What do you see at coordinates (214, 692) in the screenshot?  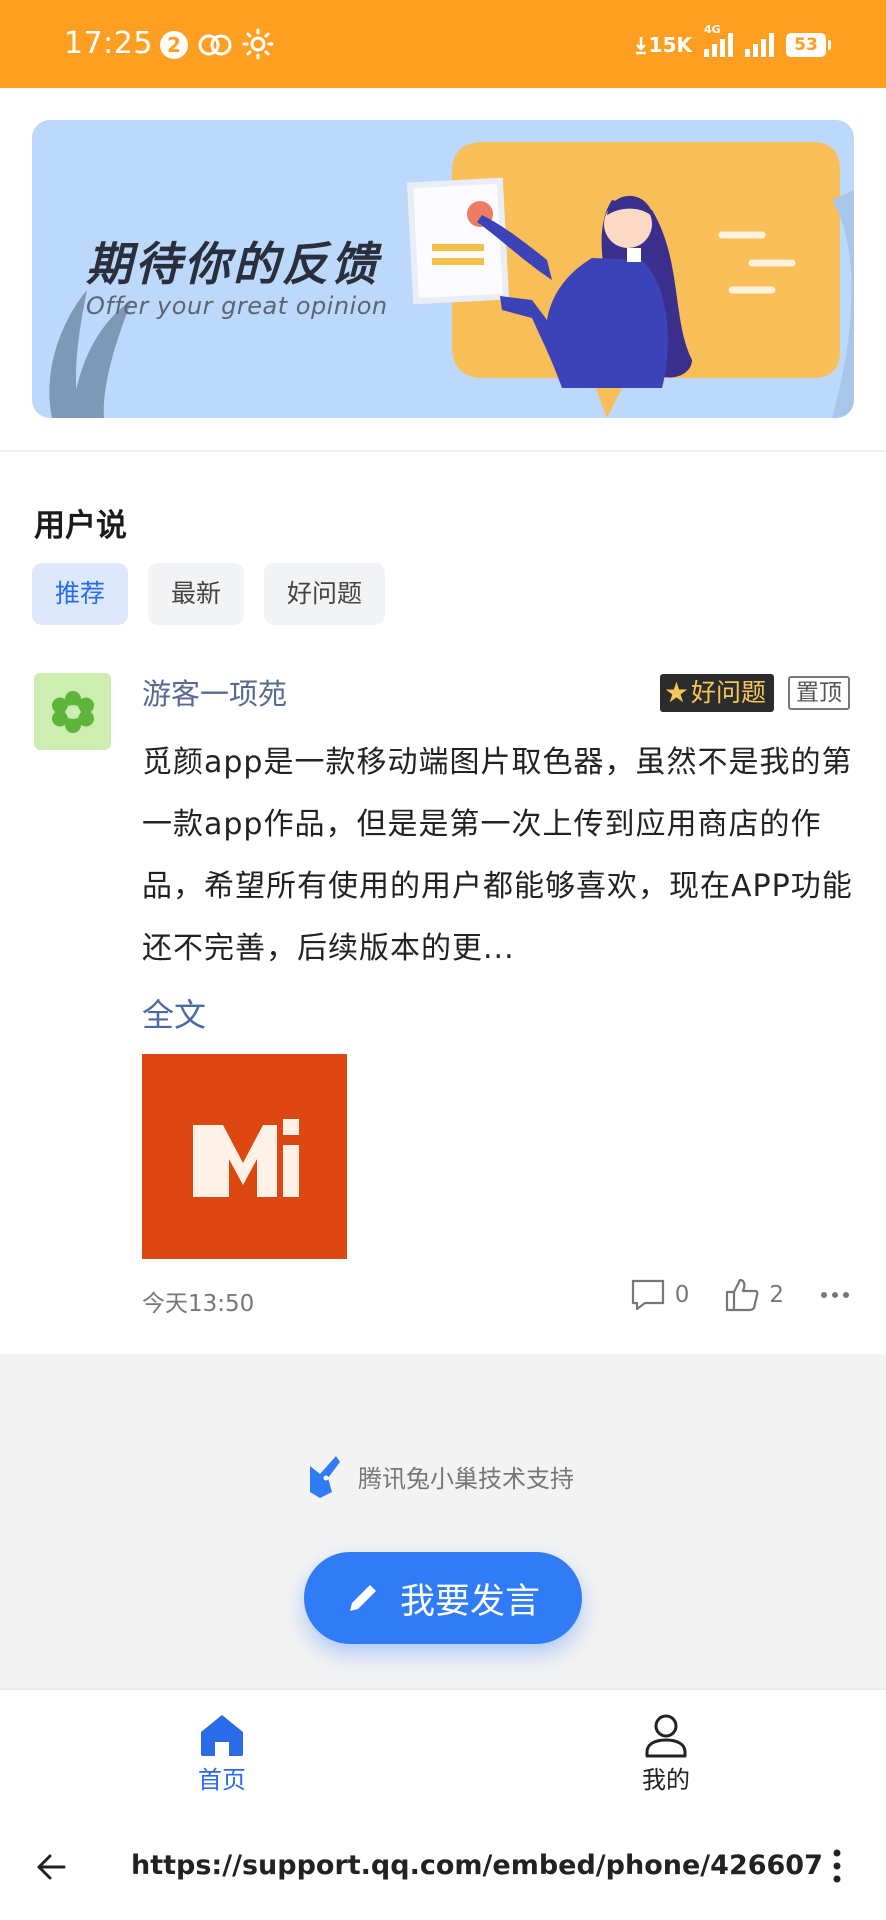 I see `post-author: 游客一项苑` at bounding box center [214, 692].